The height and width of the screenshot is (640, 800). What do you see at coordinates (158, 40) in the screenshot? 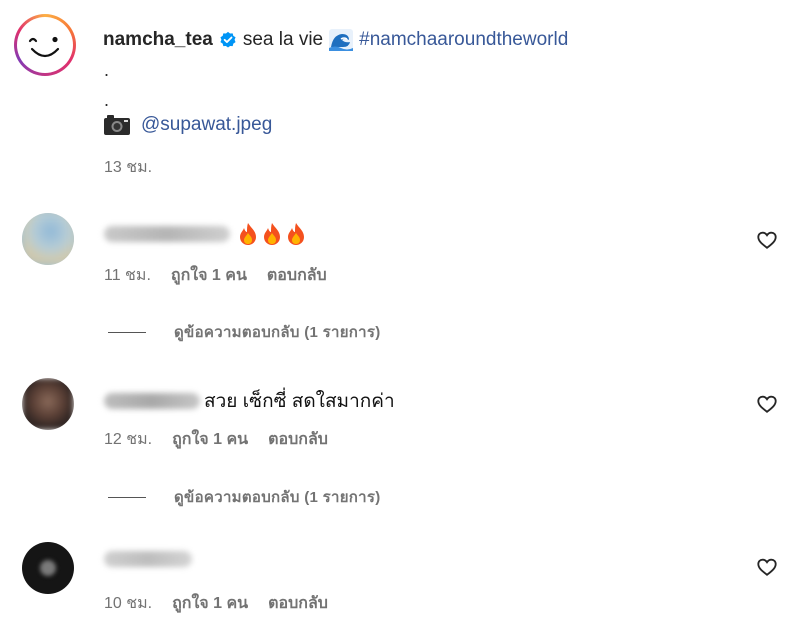
I see `post-author-username: namcha_tea` at bounding box center [158, 40].